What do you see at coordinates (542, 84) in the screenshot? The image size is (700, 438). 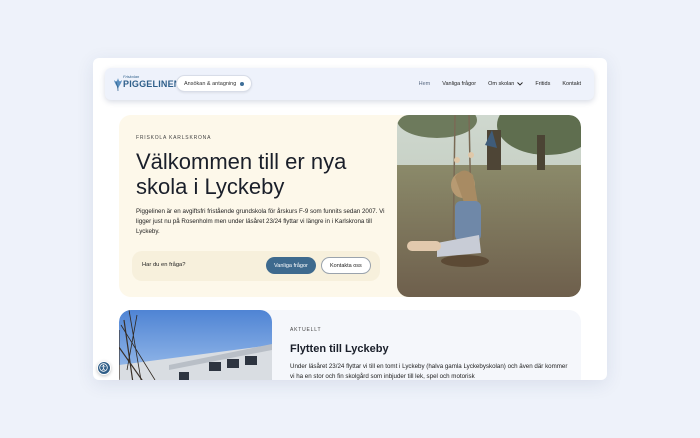 I see `menu-item-fritids: Fritids` at bounding box center [542, 84].